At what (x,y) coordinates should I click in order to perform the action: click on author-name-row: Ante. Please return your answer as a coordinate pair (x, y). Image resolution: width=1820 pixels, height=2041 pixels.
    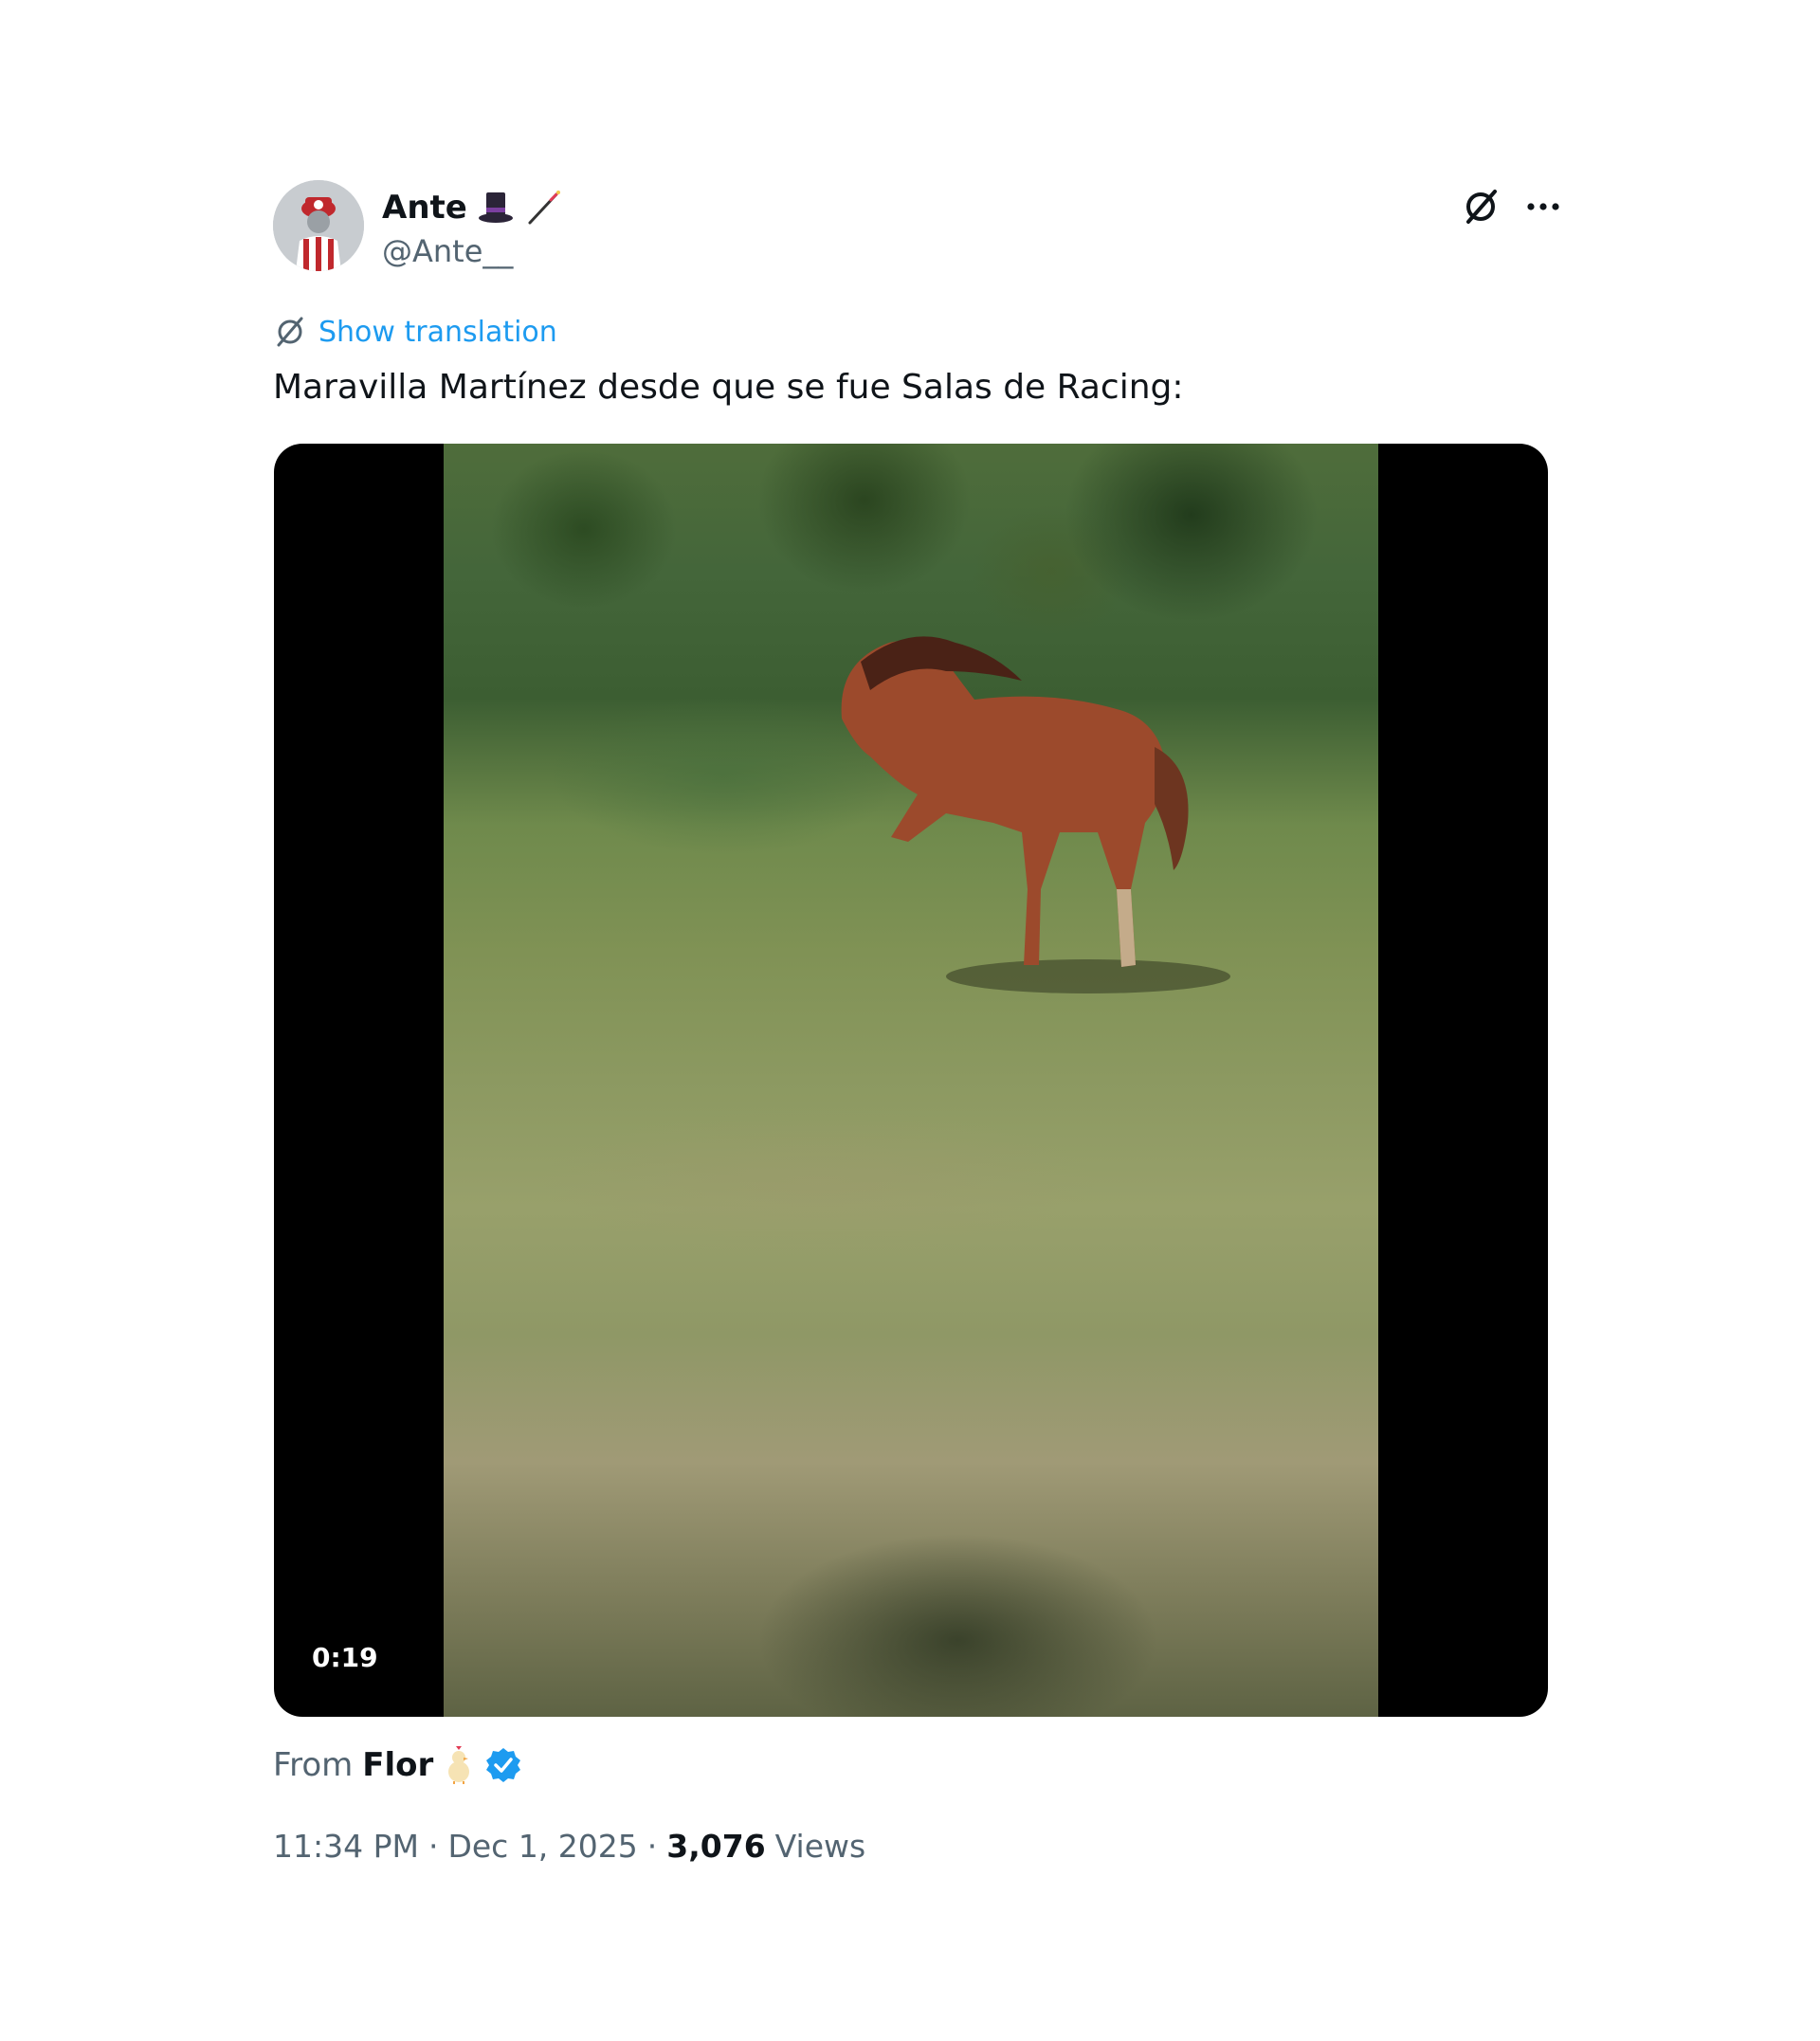
    Looking at the image, I should click on (472, 207).